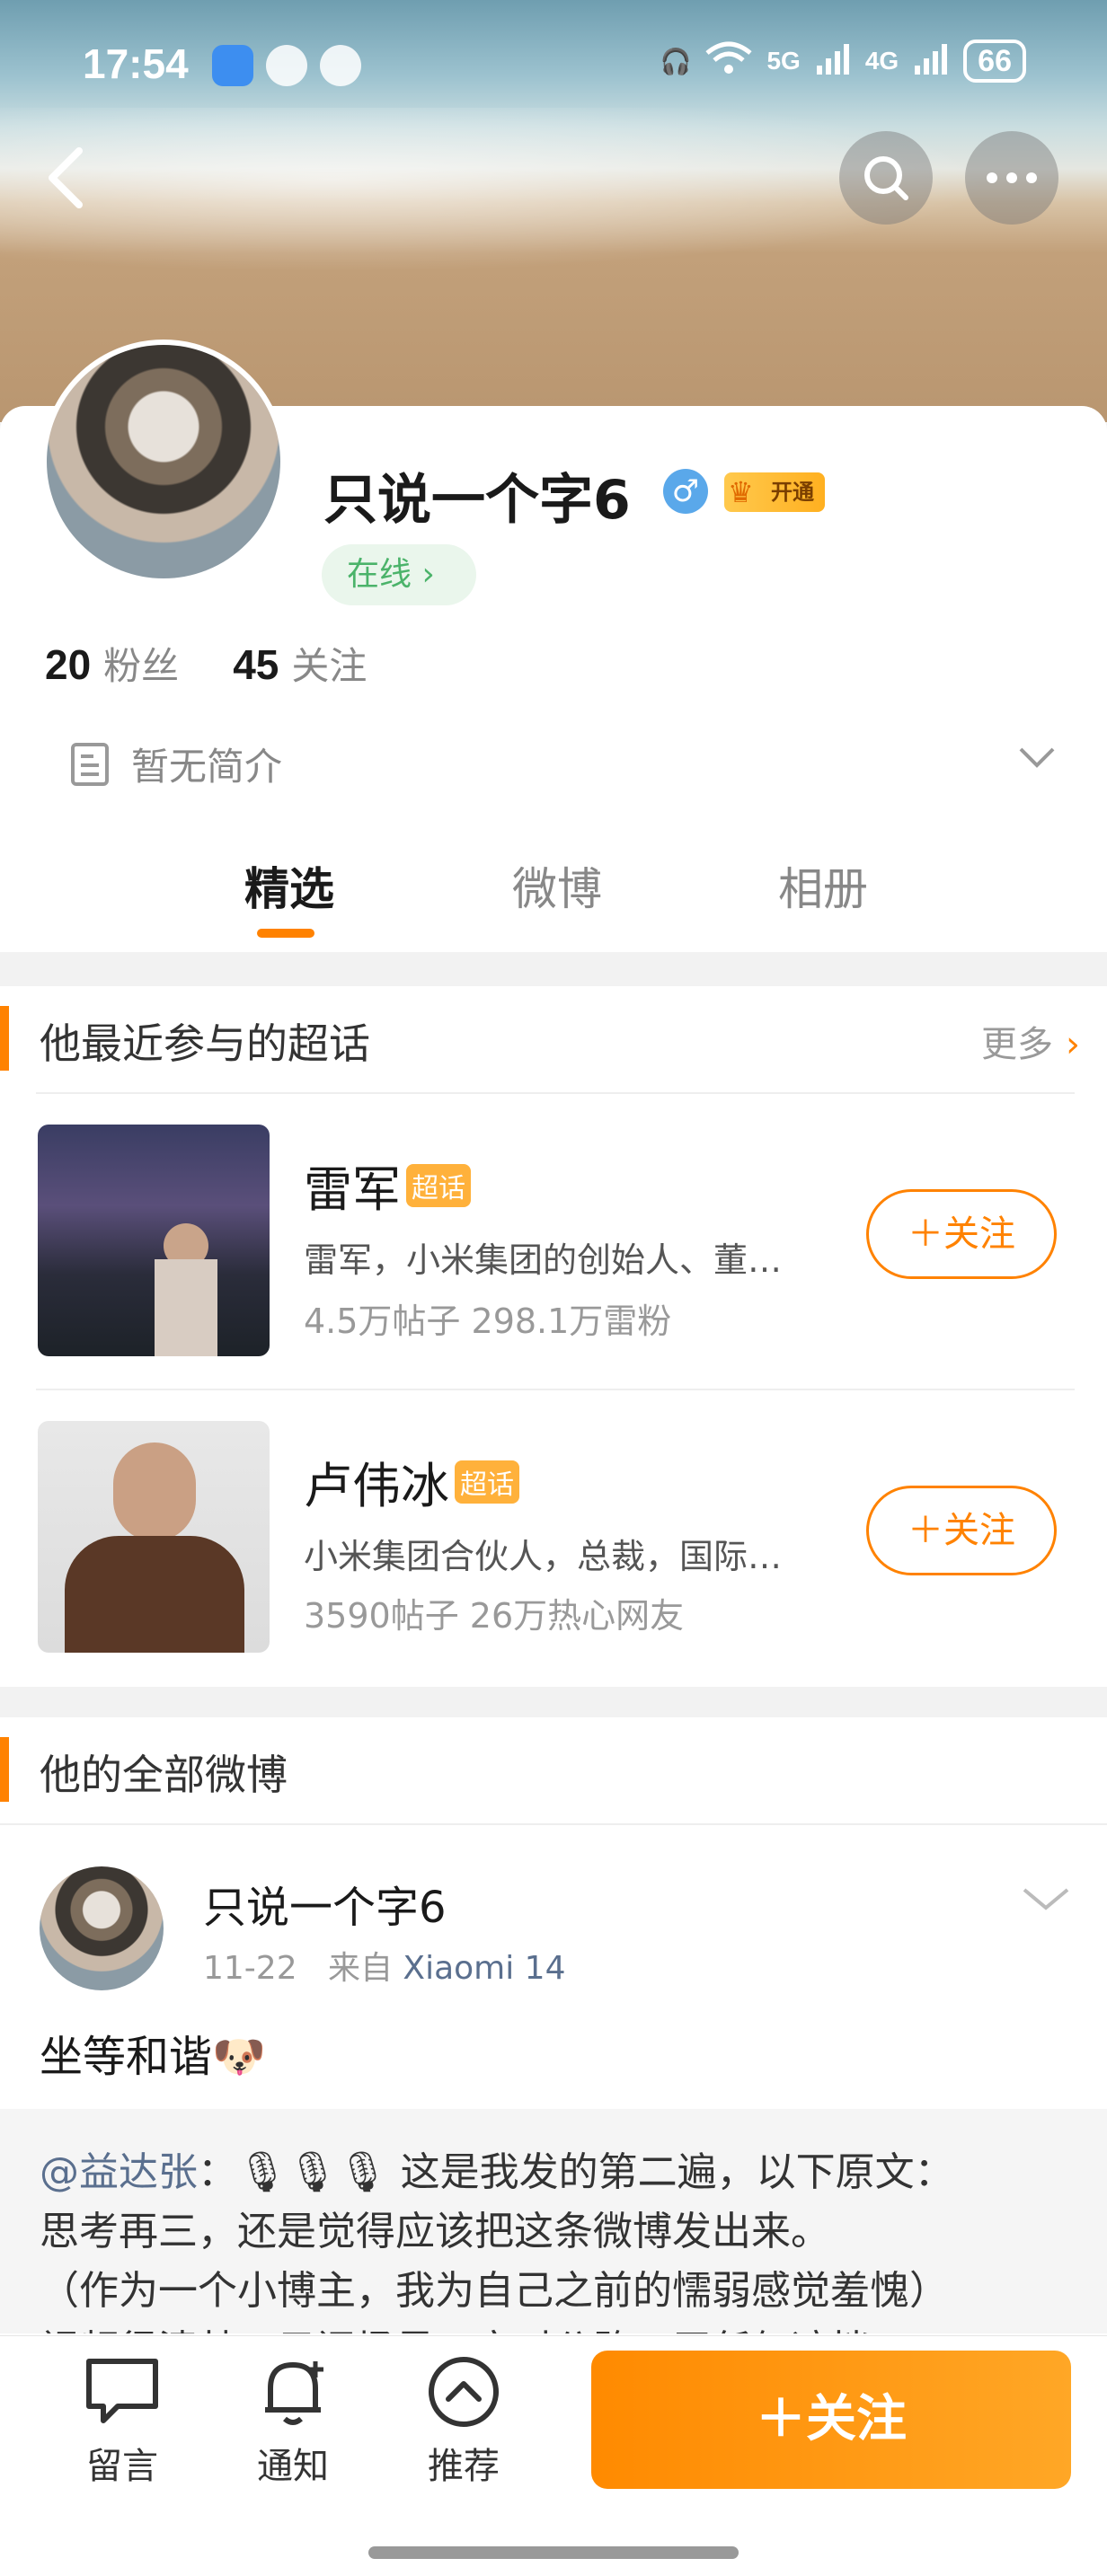  I want to click on all-weibo-title: 他的全部微博, so click(164, 1775).